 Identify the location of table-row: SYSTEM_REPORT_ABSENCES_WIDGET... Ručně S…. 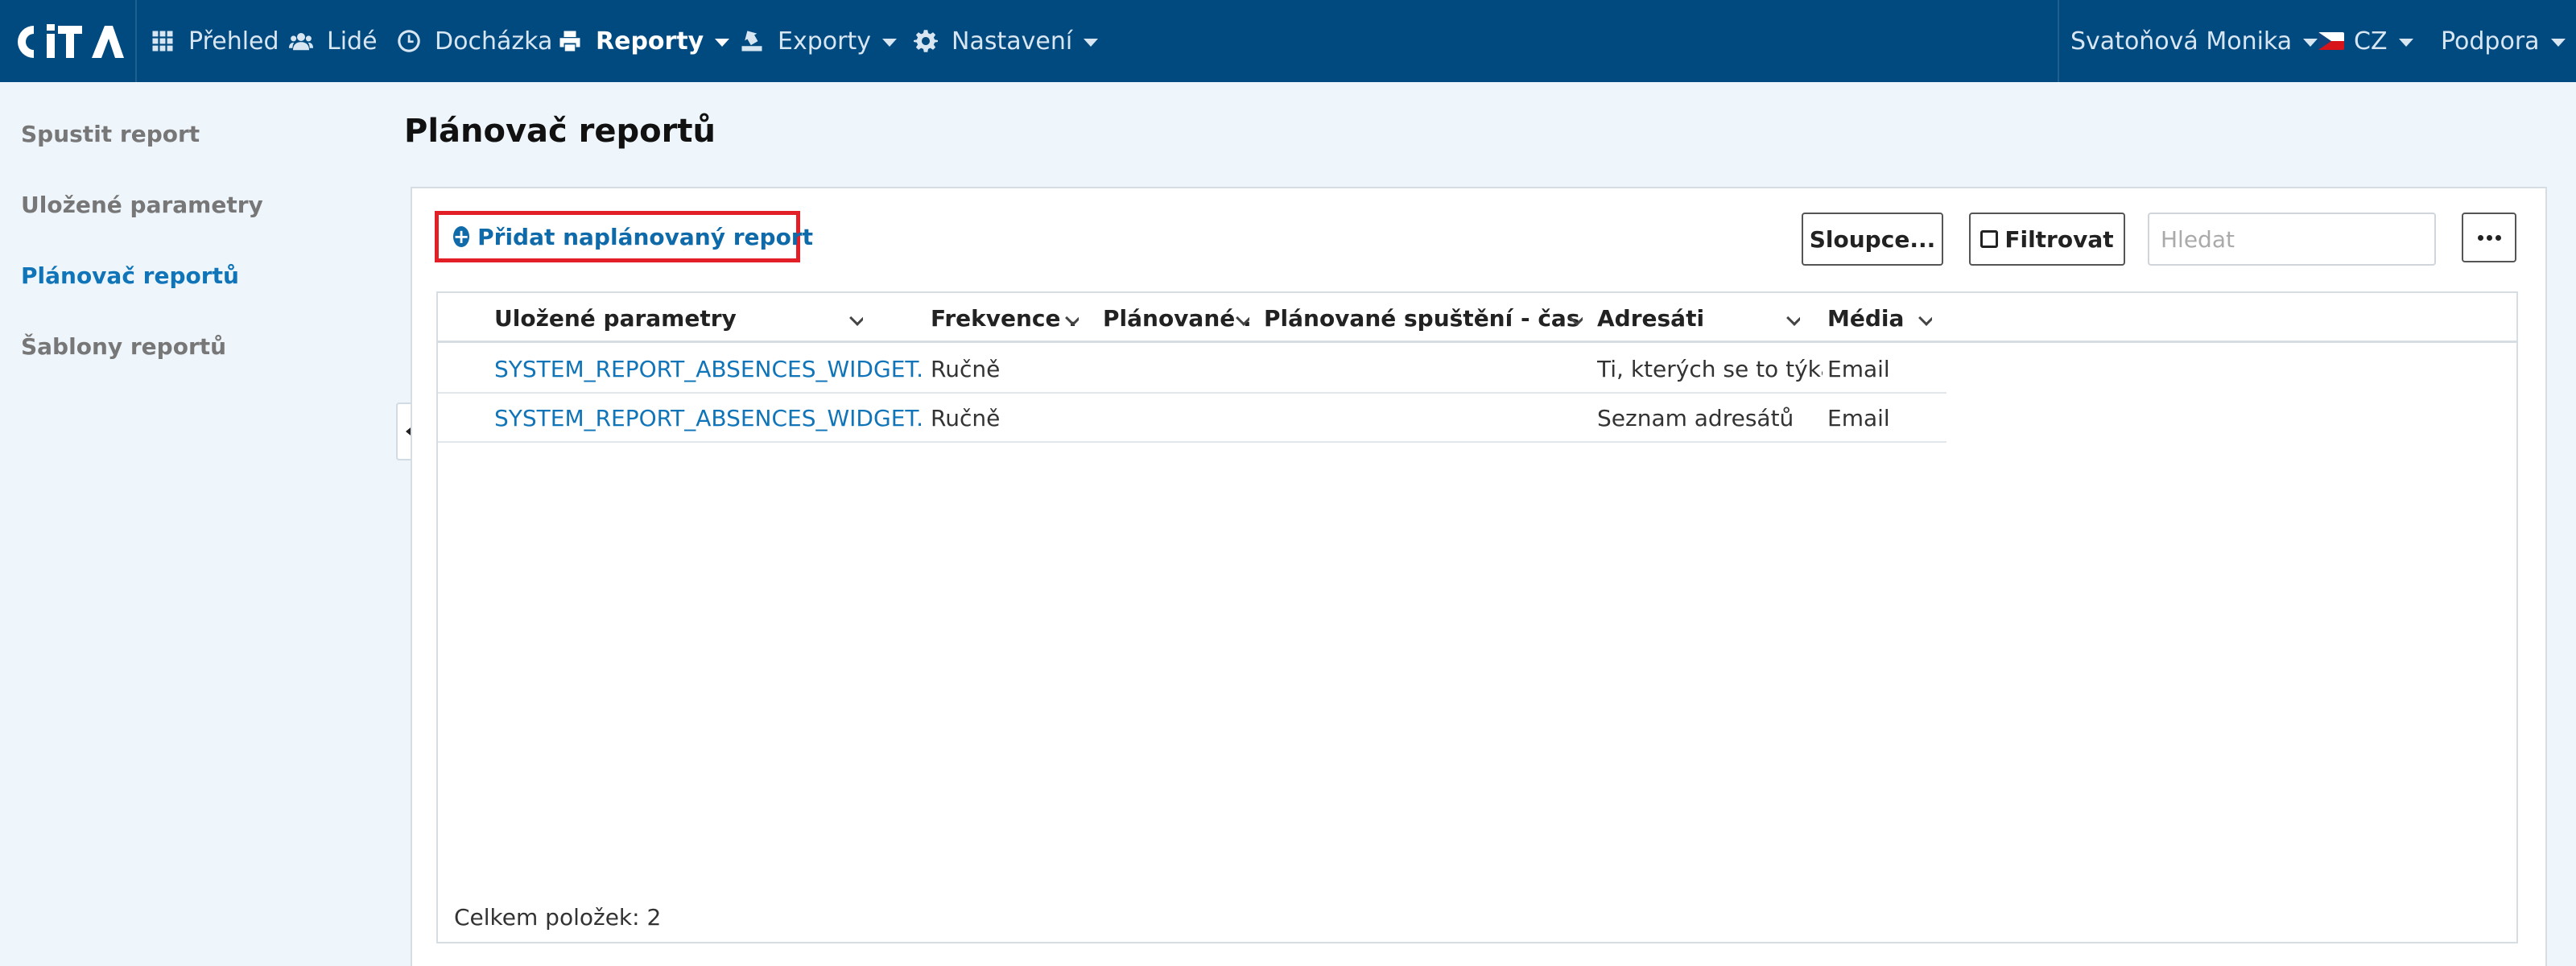
(1192, 418).